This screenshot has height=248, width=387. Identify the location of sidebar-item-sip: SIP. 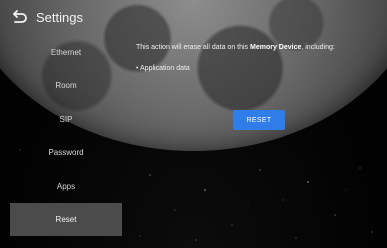
(66, 119).